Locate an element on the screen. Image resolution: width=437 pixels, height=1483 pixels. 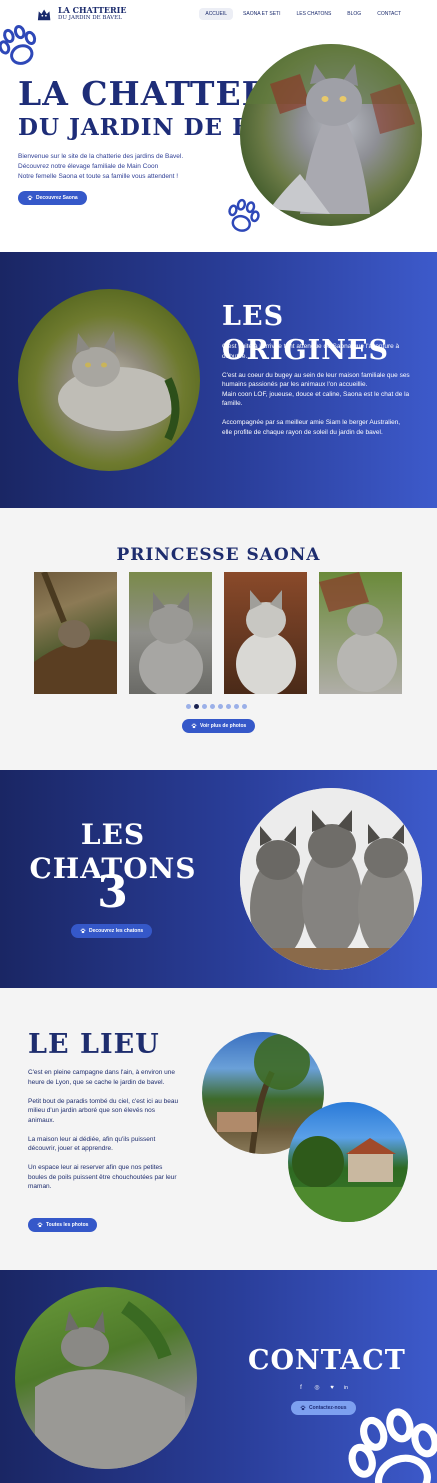
nav-accueil: ACCUEIL is located at coordinates (216, 14).